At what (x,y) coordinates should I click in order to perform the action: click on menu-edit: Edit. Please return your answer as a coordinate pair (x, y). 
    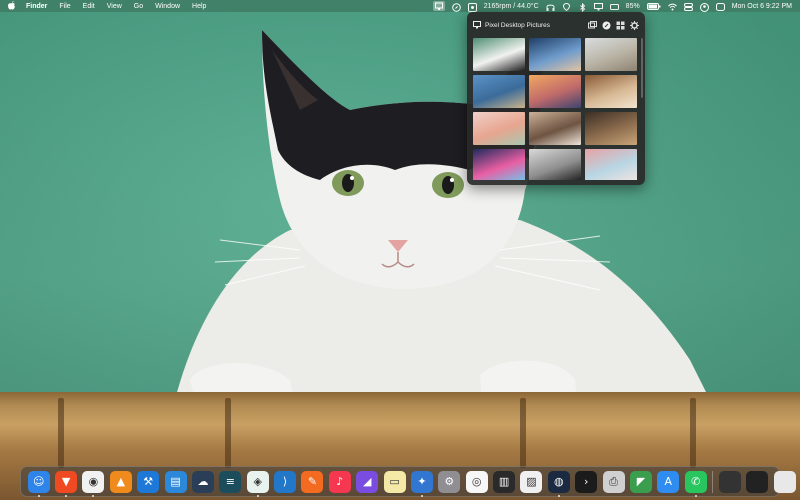
    Looking at the image, I should click on (89, 6).